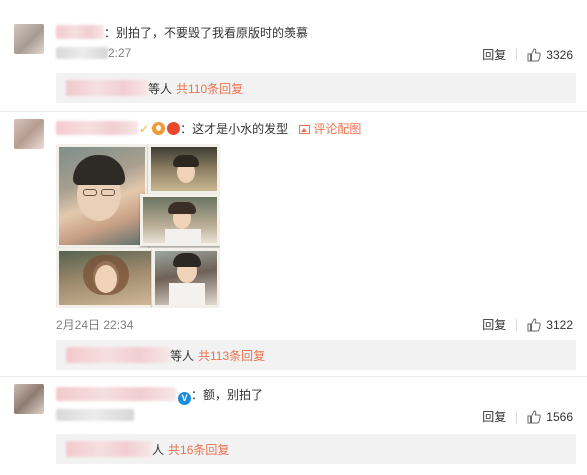 The height and width of the screenshot is (475, 587). I want to click on comment-text: ：这才是小水的发型, so click(234, 129).